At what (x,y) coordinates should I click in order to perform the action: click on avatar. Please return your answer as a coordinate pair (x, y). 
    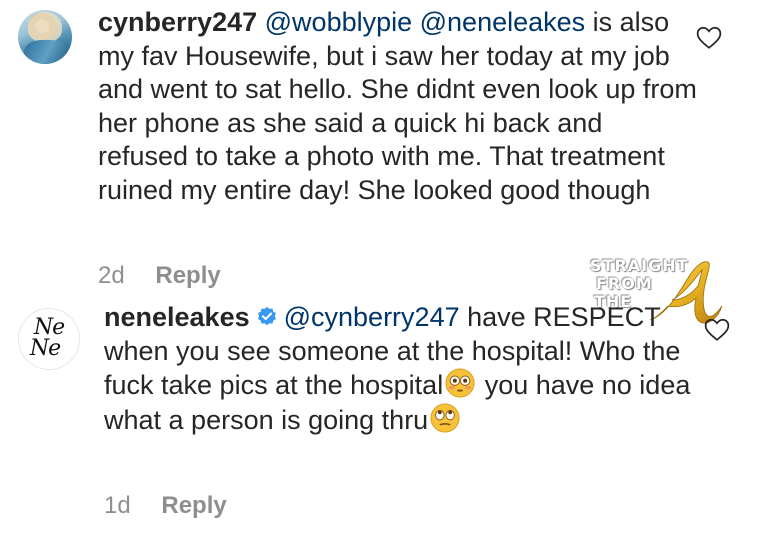
    Looking at the image, I should click on (45, 37).